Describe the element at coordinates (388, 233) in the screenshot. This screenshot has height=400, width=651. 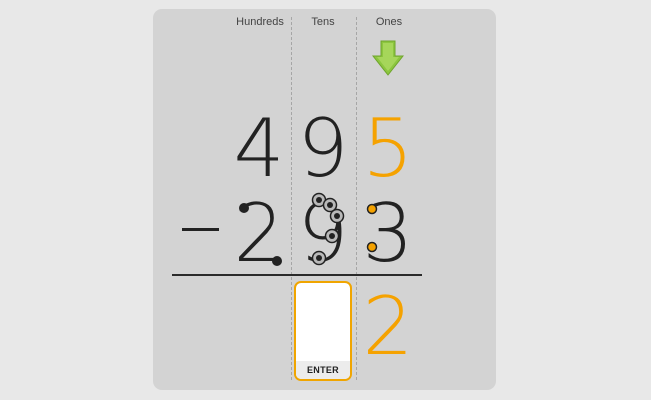
I see `subtrahend-ones-digit: 3` at that location.